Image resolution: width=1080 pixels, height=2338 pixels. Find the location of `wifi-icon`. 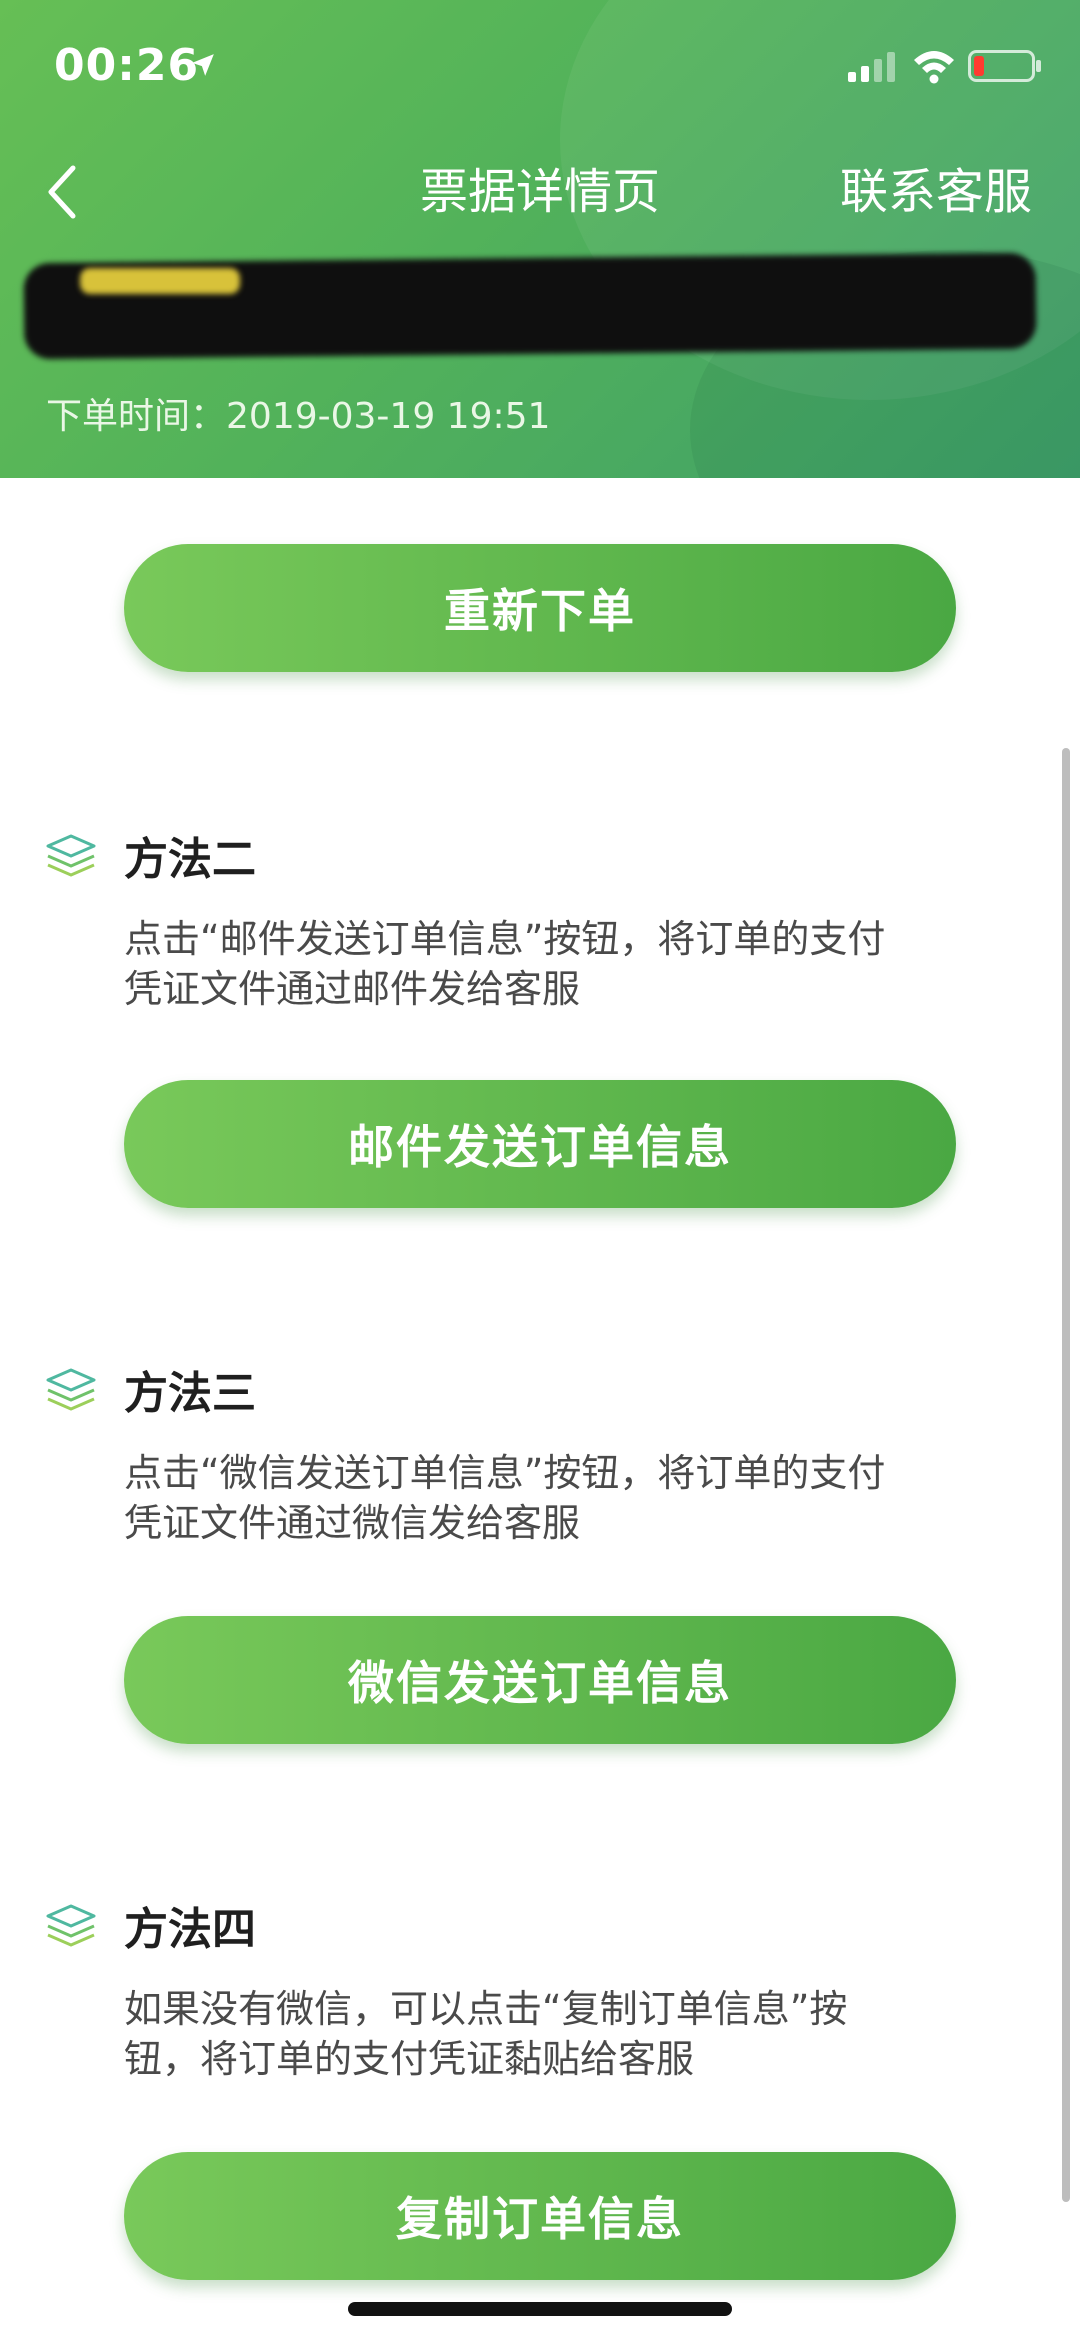

wifi-icon is located at coordinates (934, 67).